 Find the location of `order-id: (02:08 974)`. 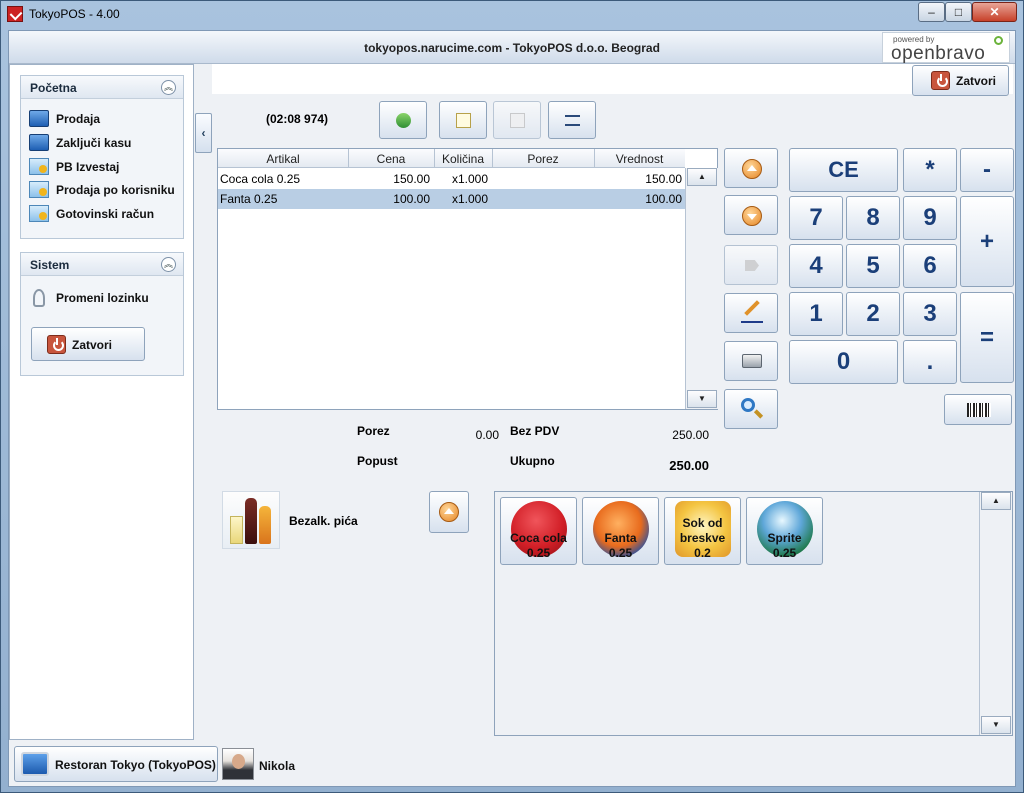

order-id: (02:08 974) is located at coordinates (297, 119).